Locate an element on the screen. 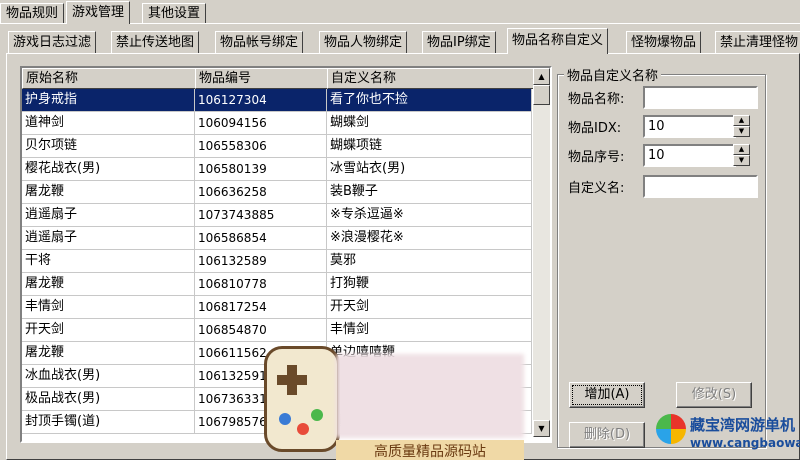  blurred-overlay is located at coordinates (430, 396).